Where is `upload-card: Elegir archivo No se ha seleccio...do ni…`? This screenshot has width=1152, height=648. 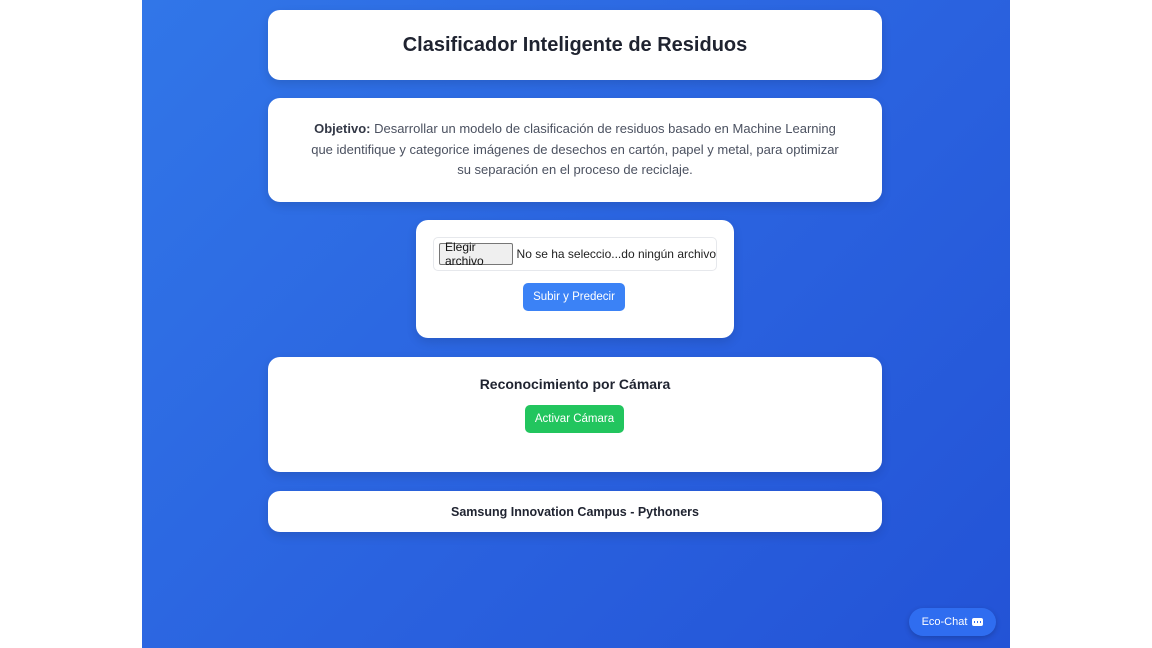
upload-card: Elegir archivo No se ha seleccio...do ni… is located at coordinates (575, 279).